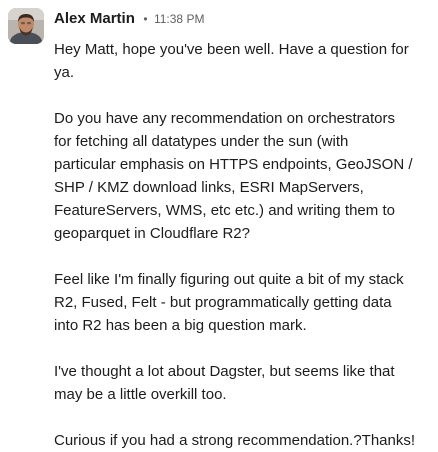 This screenshot has width=438, height=452. What do you see at coordinates (179, 19) in the screenshot?
I see `message-timestamp: 11:38 PM` at bounding box center [179, 19].